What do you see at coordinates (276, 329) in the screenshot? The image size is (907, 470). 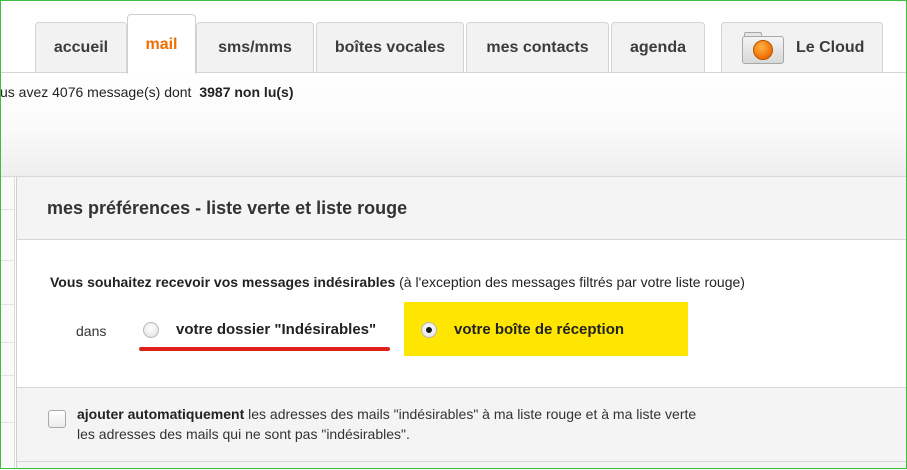 I see `option-spam-folder-label: votre dossier "Indésirables"` at bounding box center [276, 329].